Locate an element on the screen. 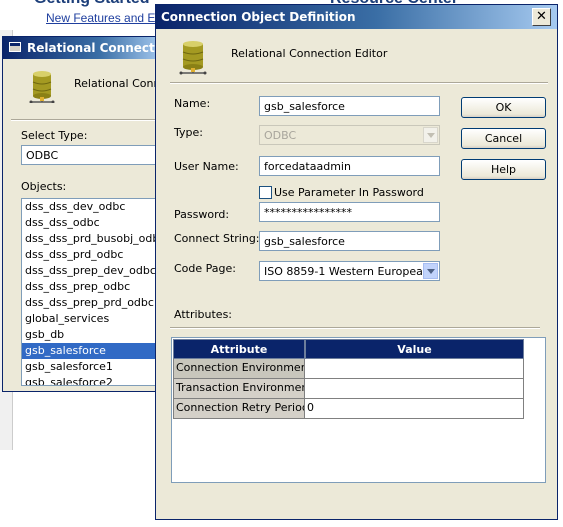  cancel-button: Cancel is located at coordinates (503, 138).